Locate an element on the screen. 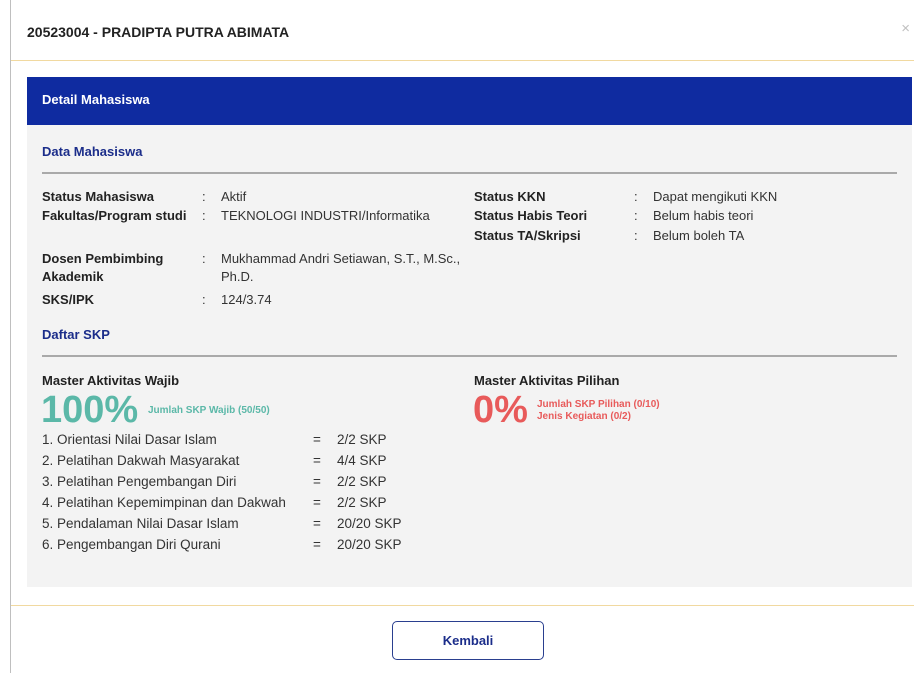  close-icon: × is located at coordinates (905, 28).